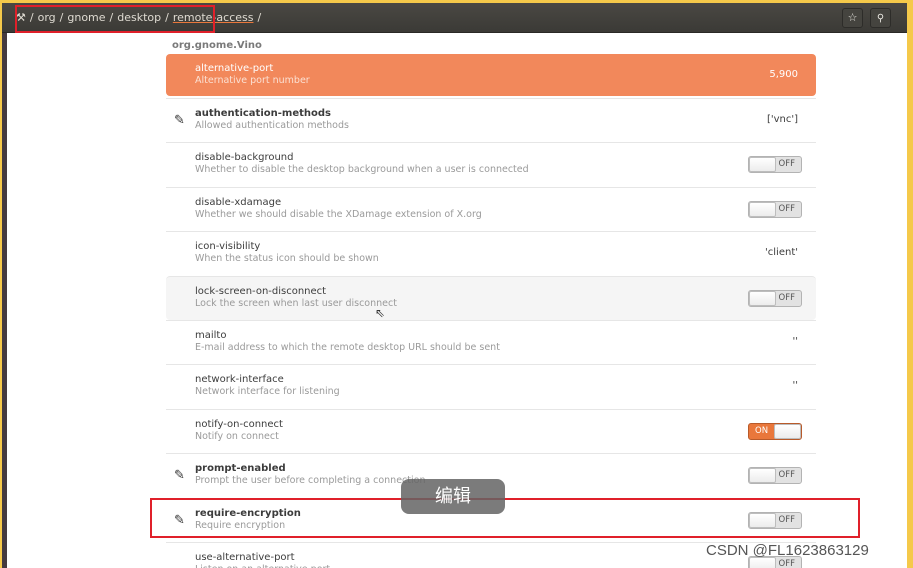 The width and height of the screenshot is (913, 568). What do you see at coordinates (245, 557) in the screenshot?
I see `key-name: use-alternative-port` at bounding box center [245, 557].